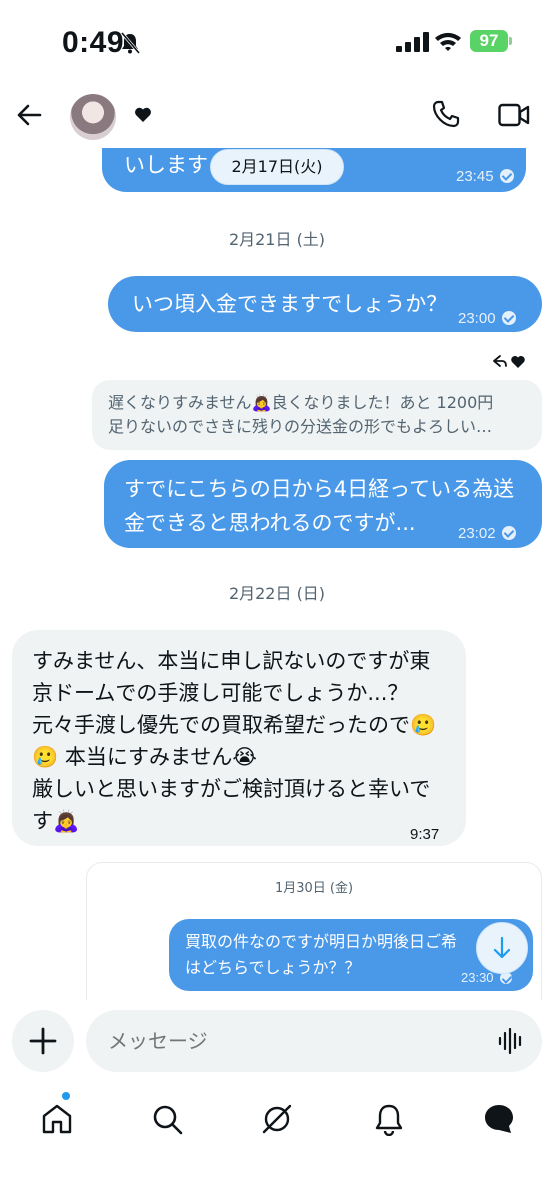 This screenshot has height=1200, width=554. I want to click on wifi-icon, so click(448, 41).